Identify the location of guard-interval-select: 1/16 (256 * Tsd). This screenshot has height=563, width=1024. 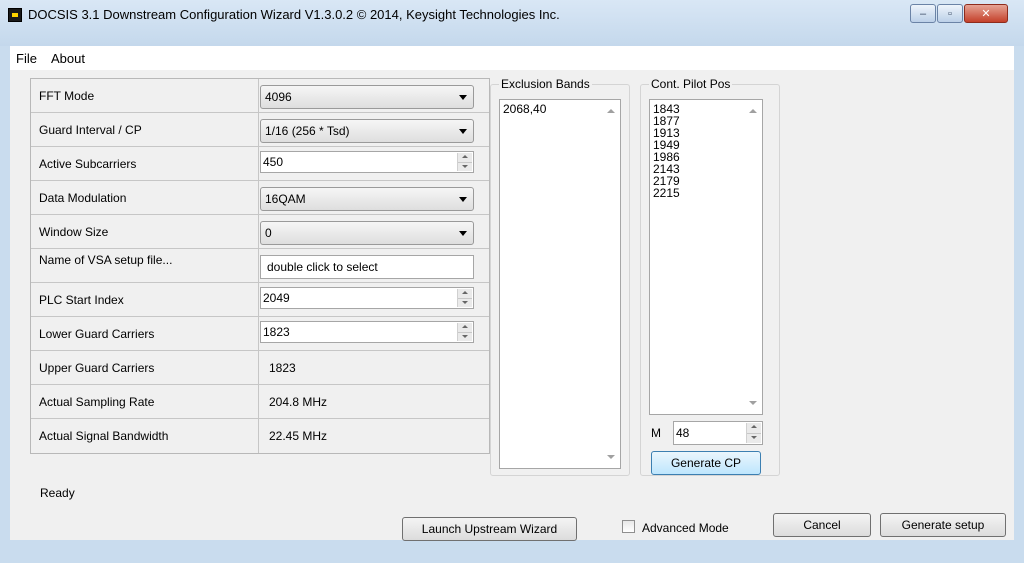
(367, 131).